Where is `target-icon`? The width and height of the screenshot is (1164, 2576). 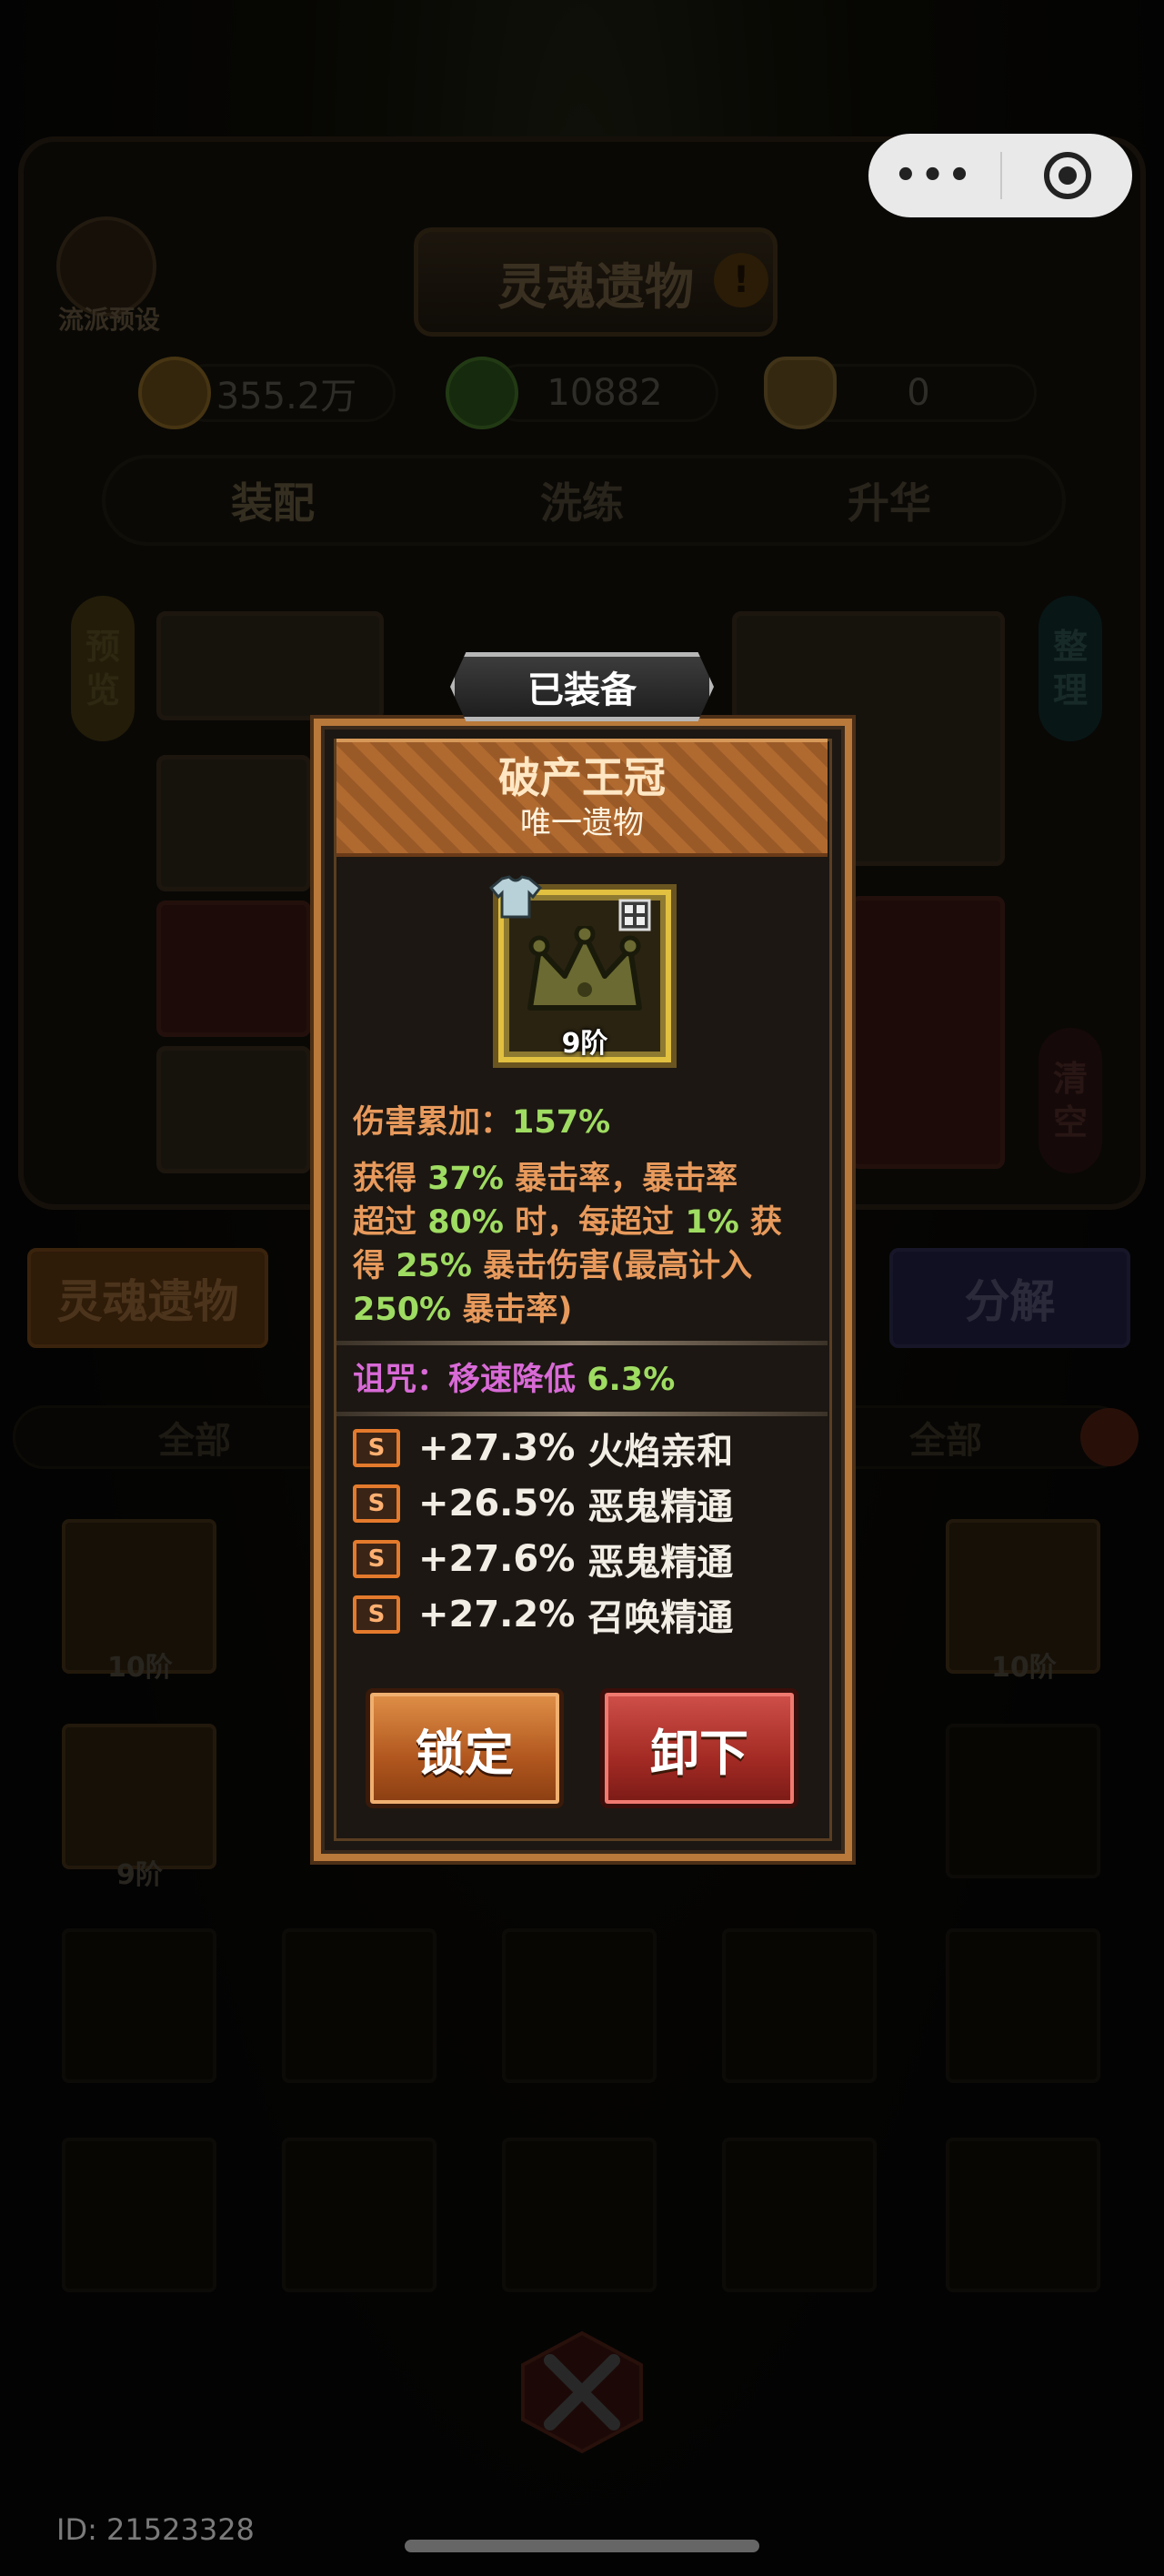
target-icon is located at coordinates (1067, 175).